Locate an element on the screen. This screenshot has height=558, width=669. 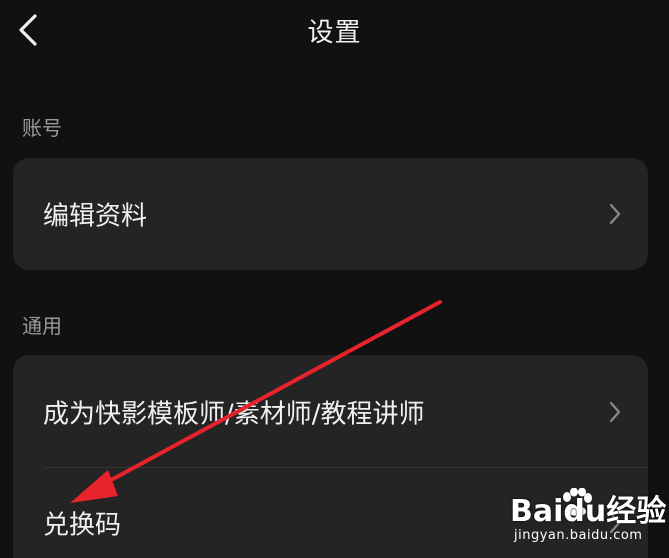
section-label-general: 通用 is located at coordinates (42, 326).